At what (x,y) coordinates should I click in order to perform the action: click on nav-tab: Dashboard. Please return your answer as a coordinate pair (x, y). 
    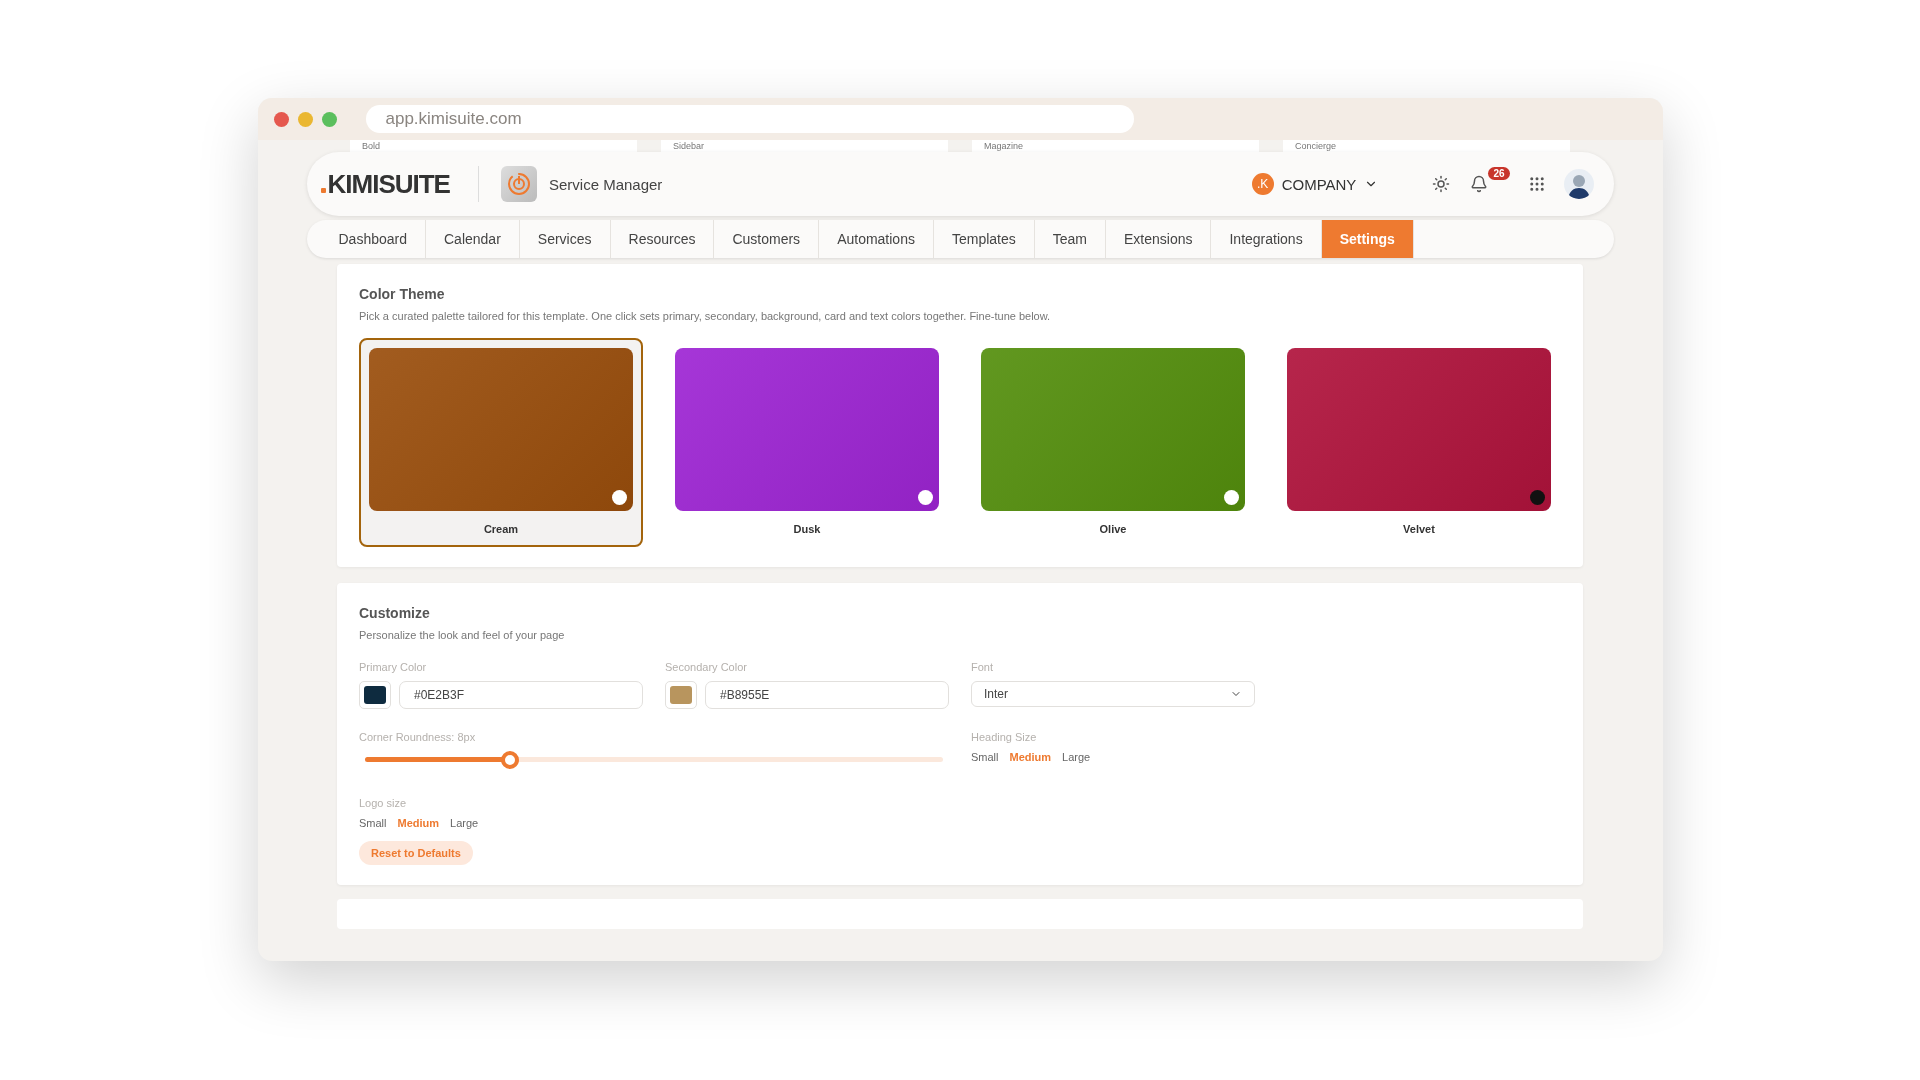
    Looking at the image, I should click on (373, 239).